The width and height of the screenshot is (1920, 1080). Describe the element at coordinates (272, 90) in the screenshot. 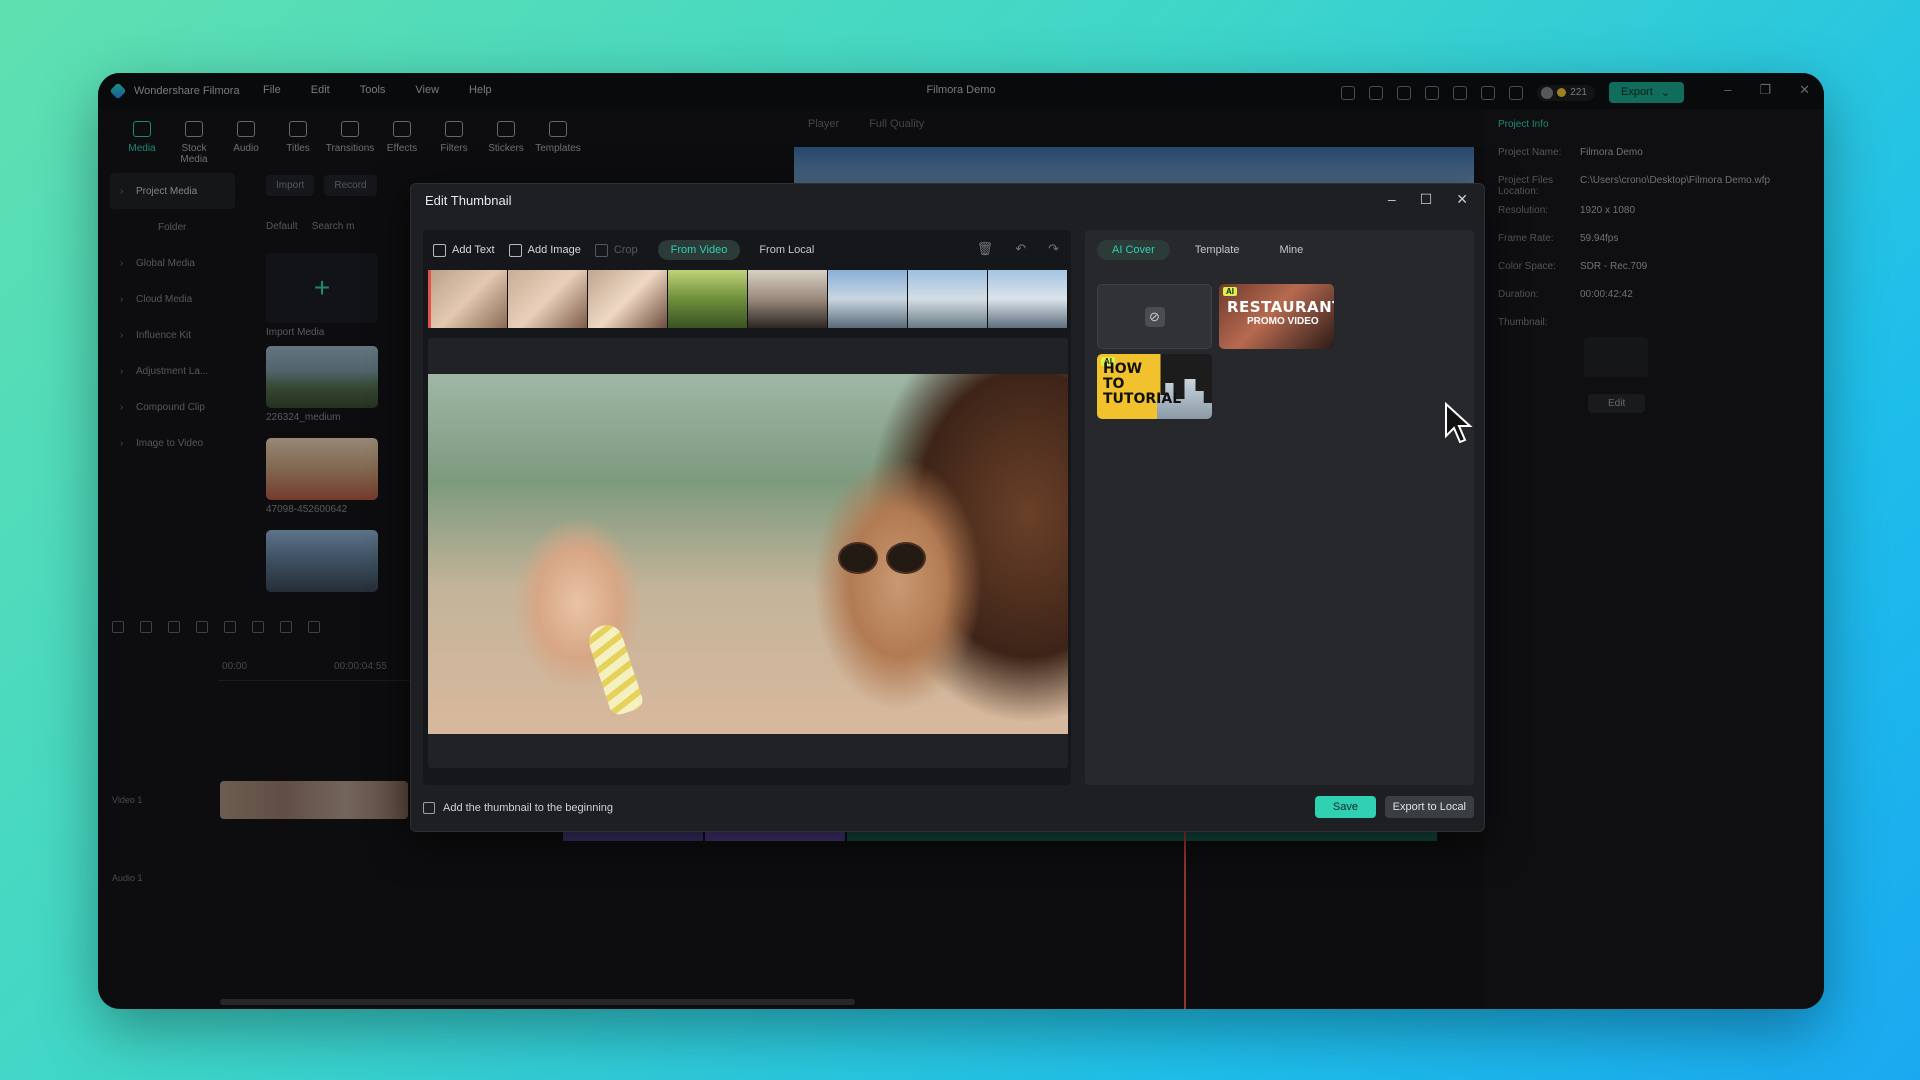

I see `menu-file: File` at that location.